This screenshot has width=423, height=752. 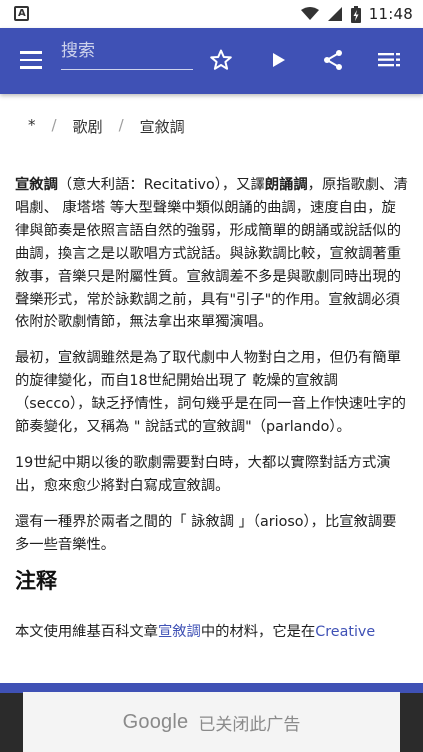 I want to click on menu-icon, so click(x=32, y=61).